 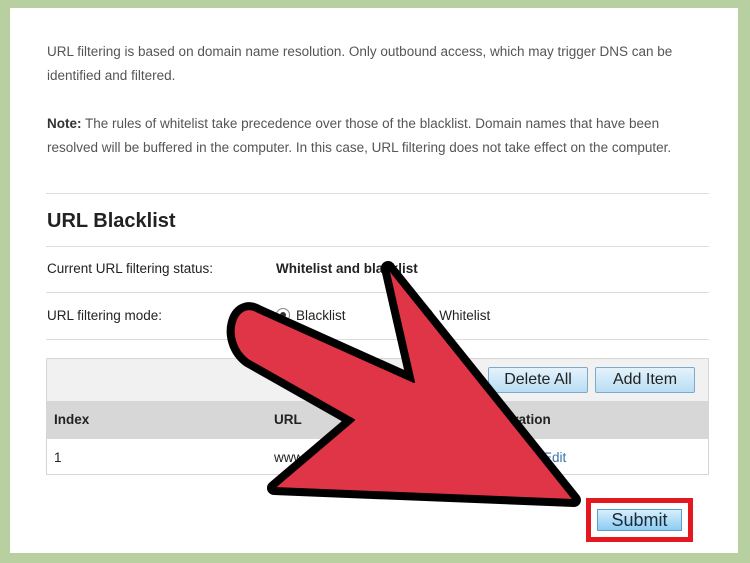 What do you see at coordinates (538, 380) in the screenshot?
I see `delete-all-button: Delete All` at bounding box center [538, 380].